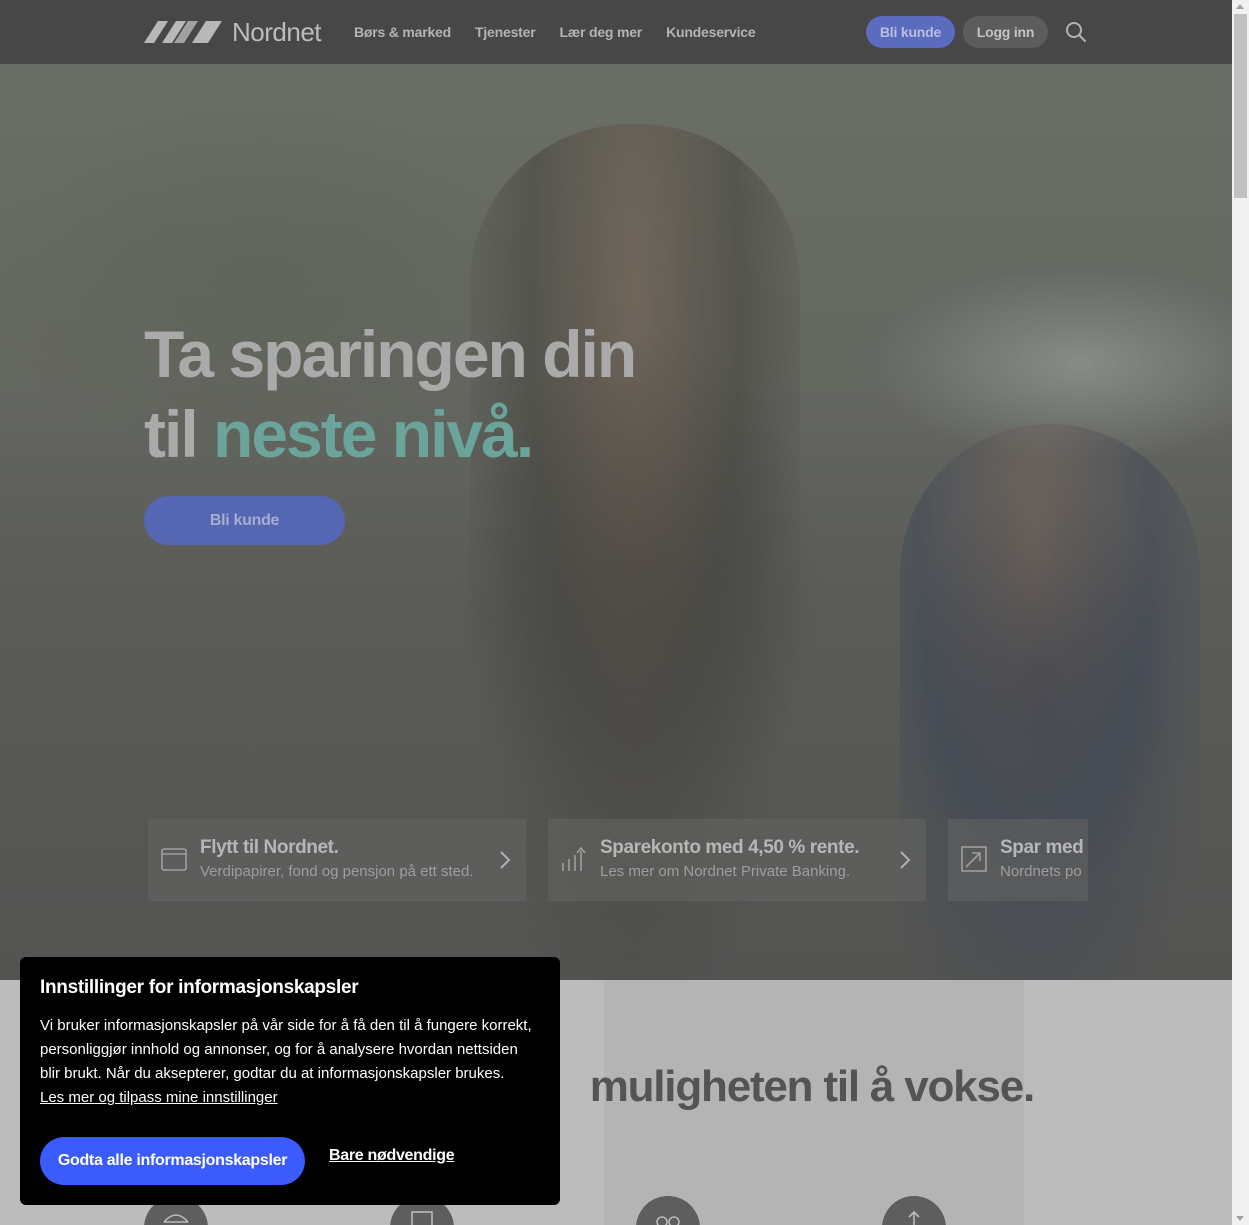 Image resolution: width=1249 pixels, height=1225 pixels. Describe the element at coordinates (730, 847) in the screenshot. I see `promo-card-title: Sparekonto med 4,50 % rente.` at that location.